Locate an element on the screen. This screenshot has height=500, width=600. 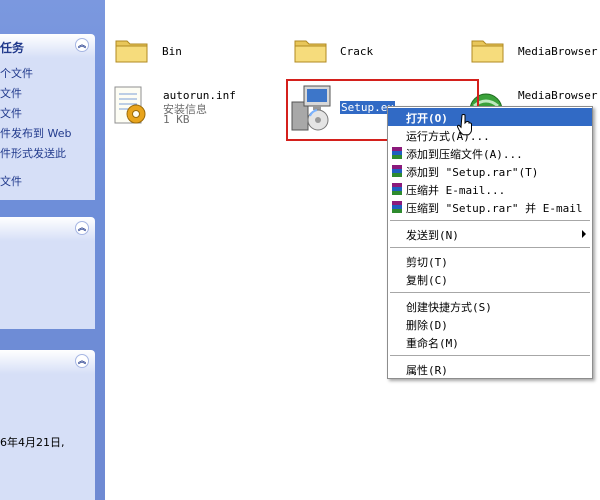
file-autorun-size: 1 KB is located at coordinates (176, 119).